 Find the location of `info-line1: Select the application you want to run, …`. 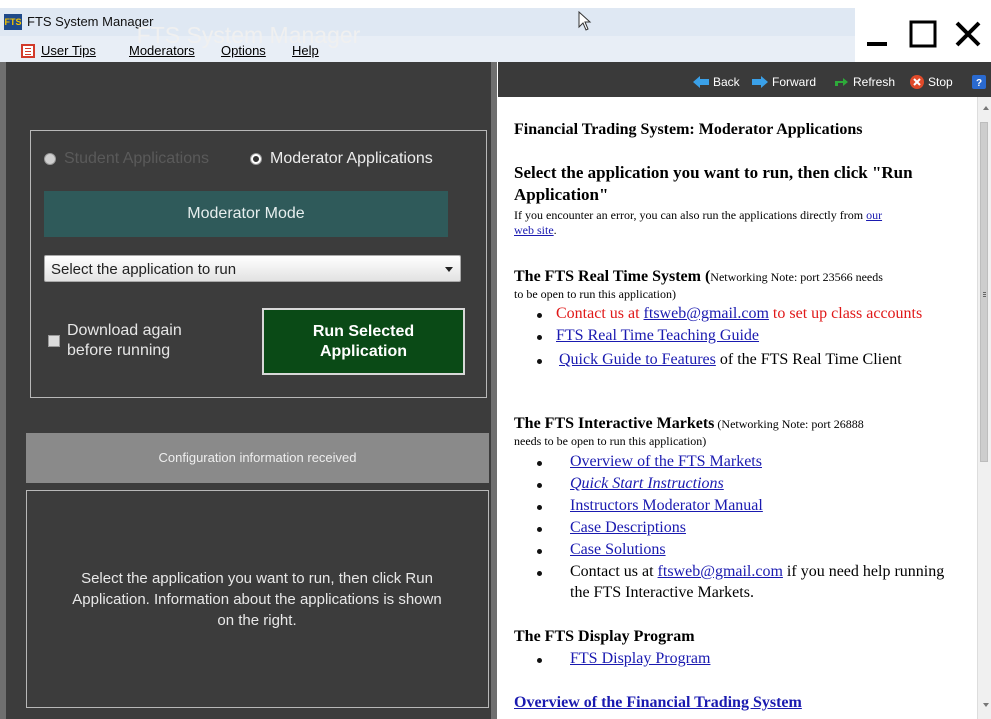

info-line1: Select the application you want to run, … is located at coordinates (257, 578).